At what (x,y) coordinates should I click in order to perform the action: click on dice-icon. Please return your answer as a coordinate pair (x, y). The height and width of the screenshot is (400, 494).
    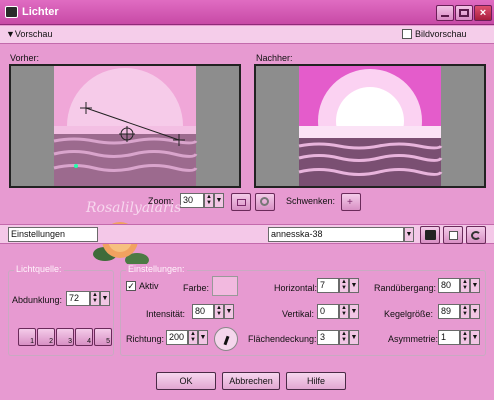
    Looking at the image, I should click on (453, 235).